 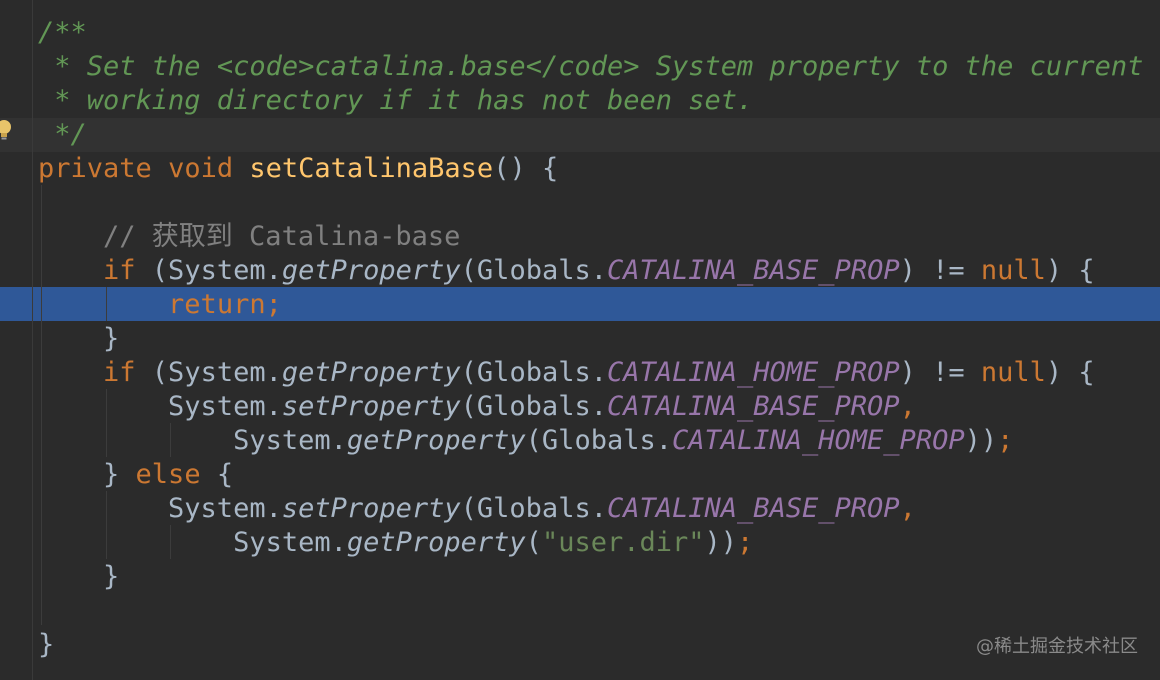 I want to click on code-line: } else {, so click(x=135, y=475).